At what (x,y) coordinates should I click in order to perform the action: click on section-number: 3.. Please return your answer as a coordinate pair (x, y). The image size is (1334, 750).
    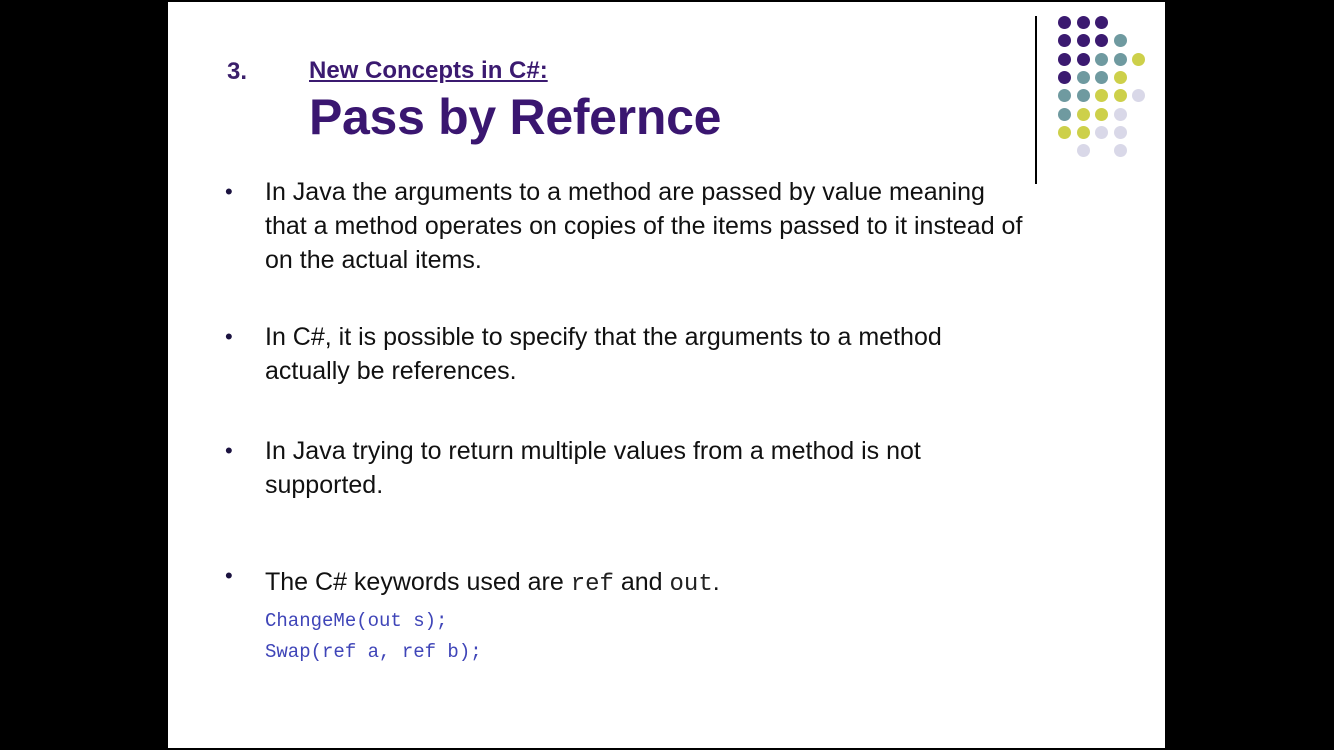
    Looking at the image, I should click on (237, 71).